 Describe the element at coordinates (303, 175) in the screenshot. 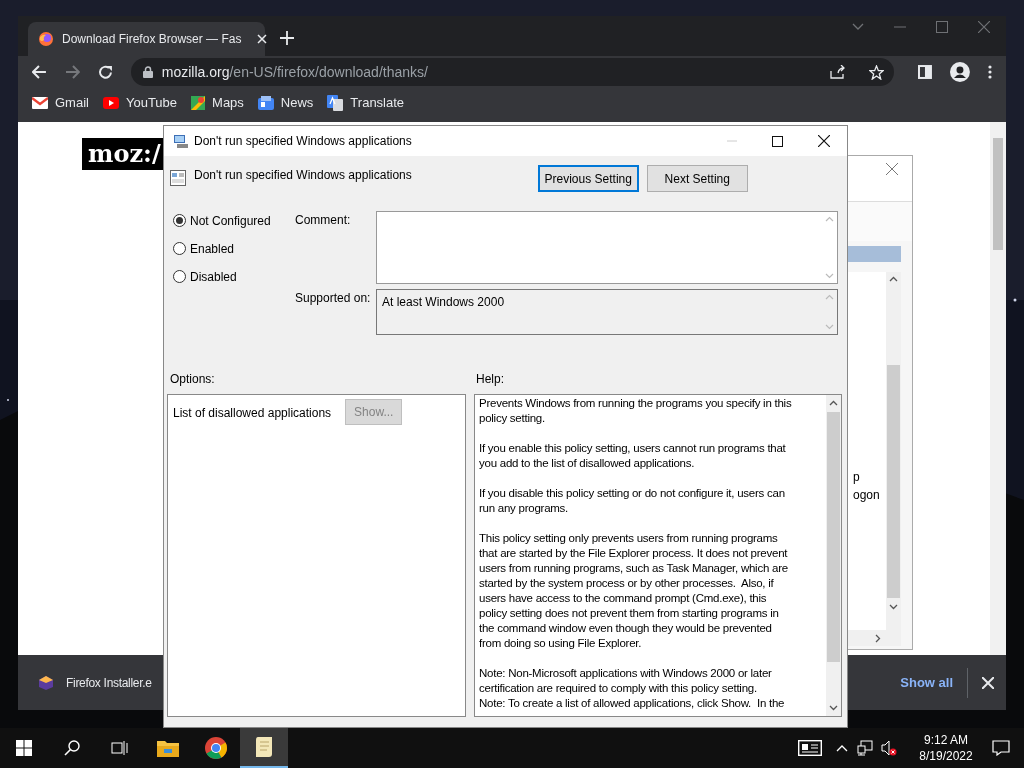

I see `setting-name: Don't run specified Windows applications` at that location.